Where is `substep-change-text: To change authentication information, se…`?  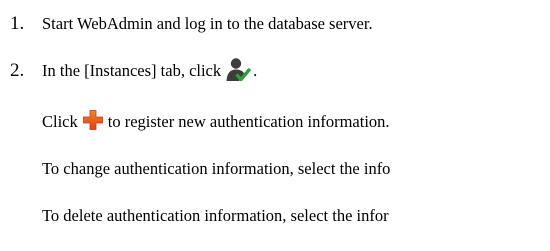
substep-change-text: To change authentication information, se… is located at coordinates (216, 168).